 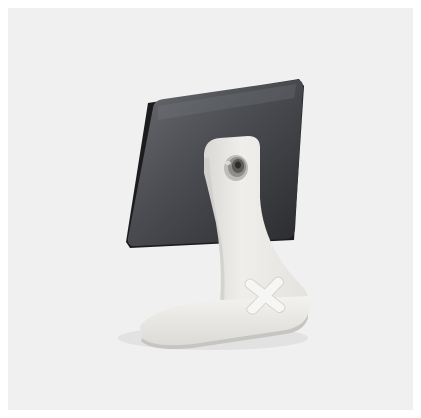 I want to click on mount-knob-icon, so click(x=236, y=168).